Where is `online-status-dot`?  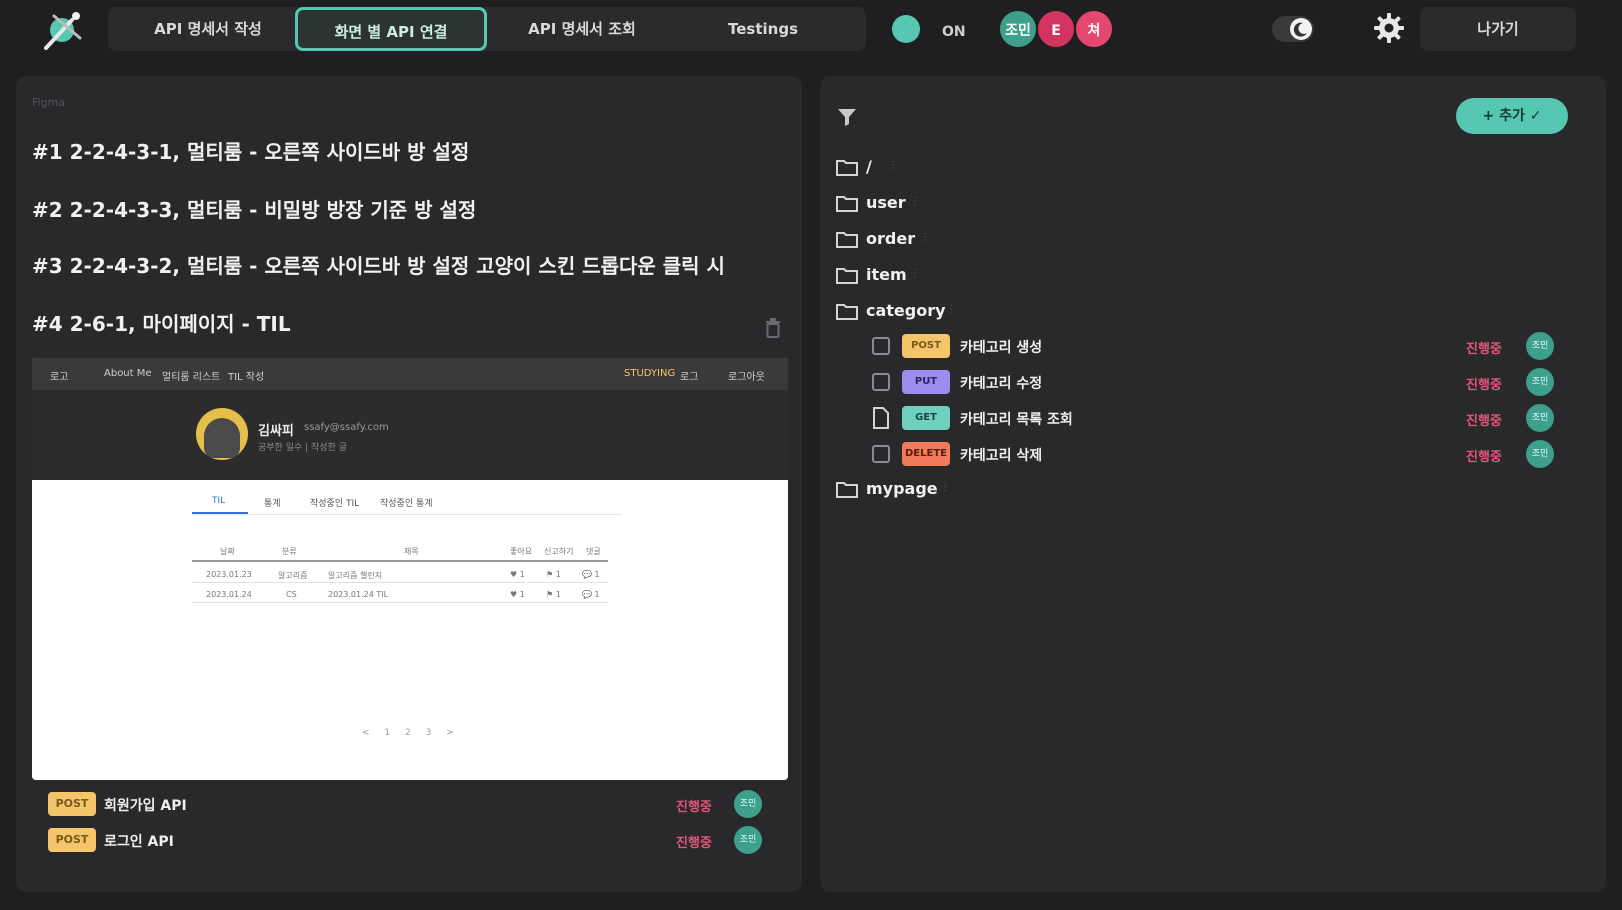
online-status-dot is located at coordinates (906, 29).